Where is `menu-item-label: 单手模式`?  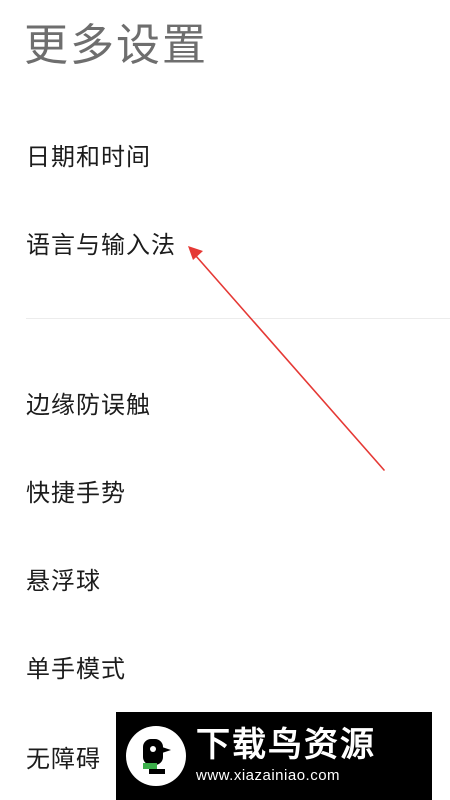 menu-item-label: 单手模式 is located at coordinates (76, 668).